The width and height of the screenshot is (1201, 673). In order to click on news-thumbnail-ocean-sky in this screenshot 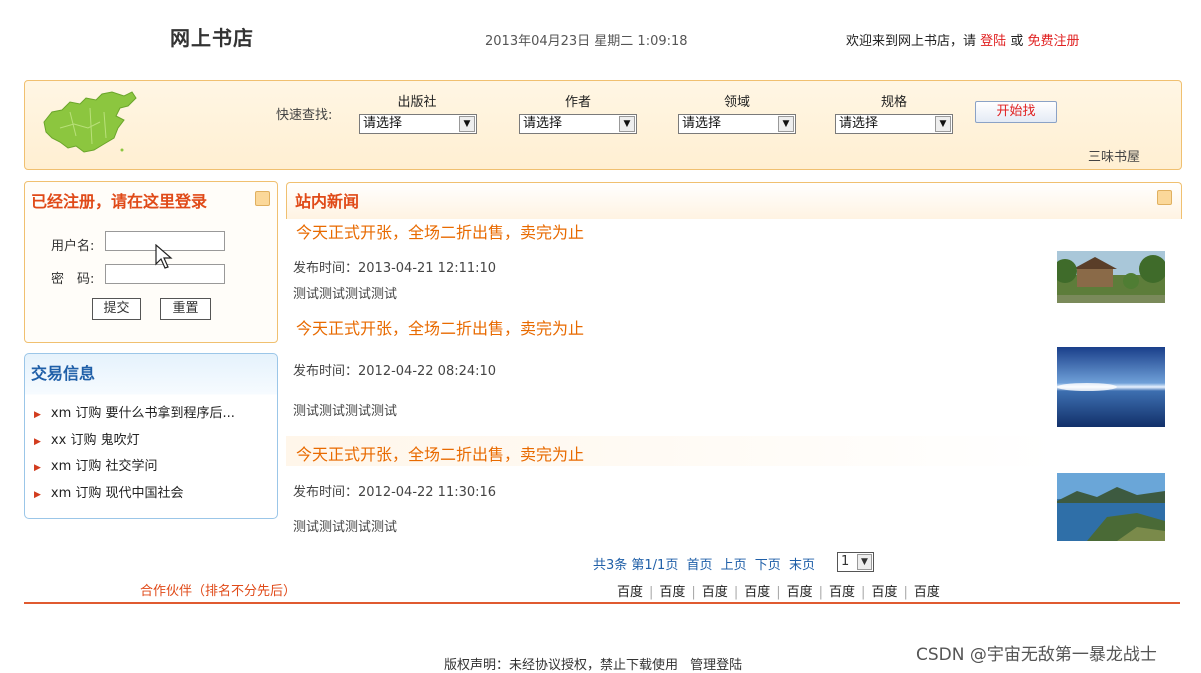, I will do `click(1111, 387)`.